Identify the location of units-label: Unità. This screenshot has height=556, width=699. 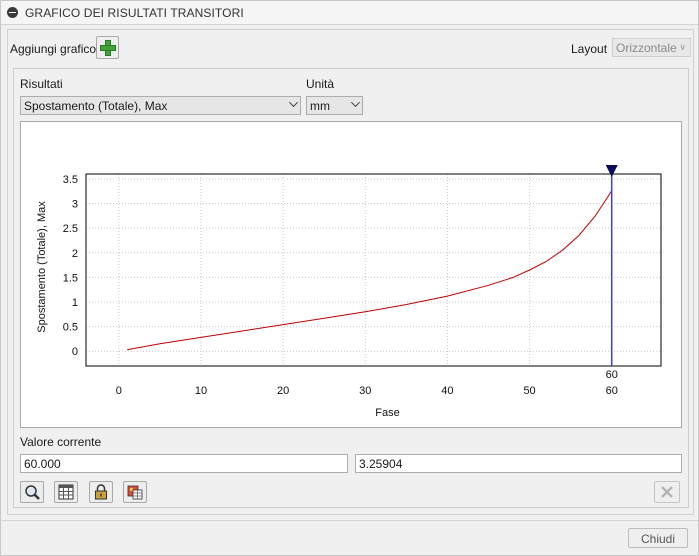
(320, 84).